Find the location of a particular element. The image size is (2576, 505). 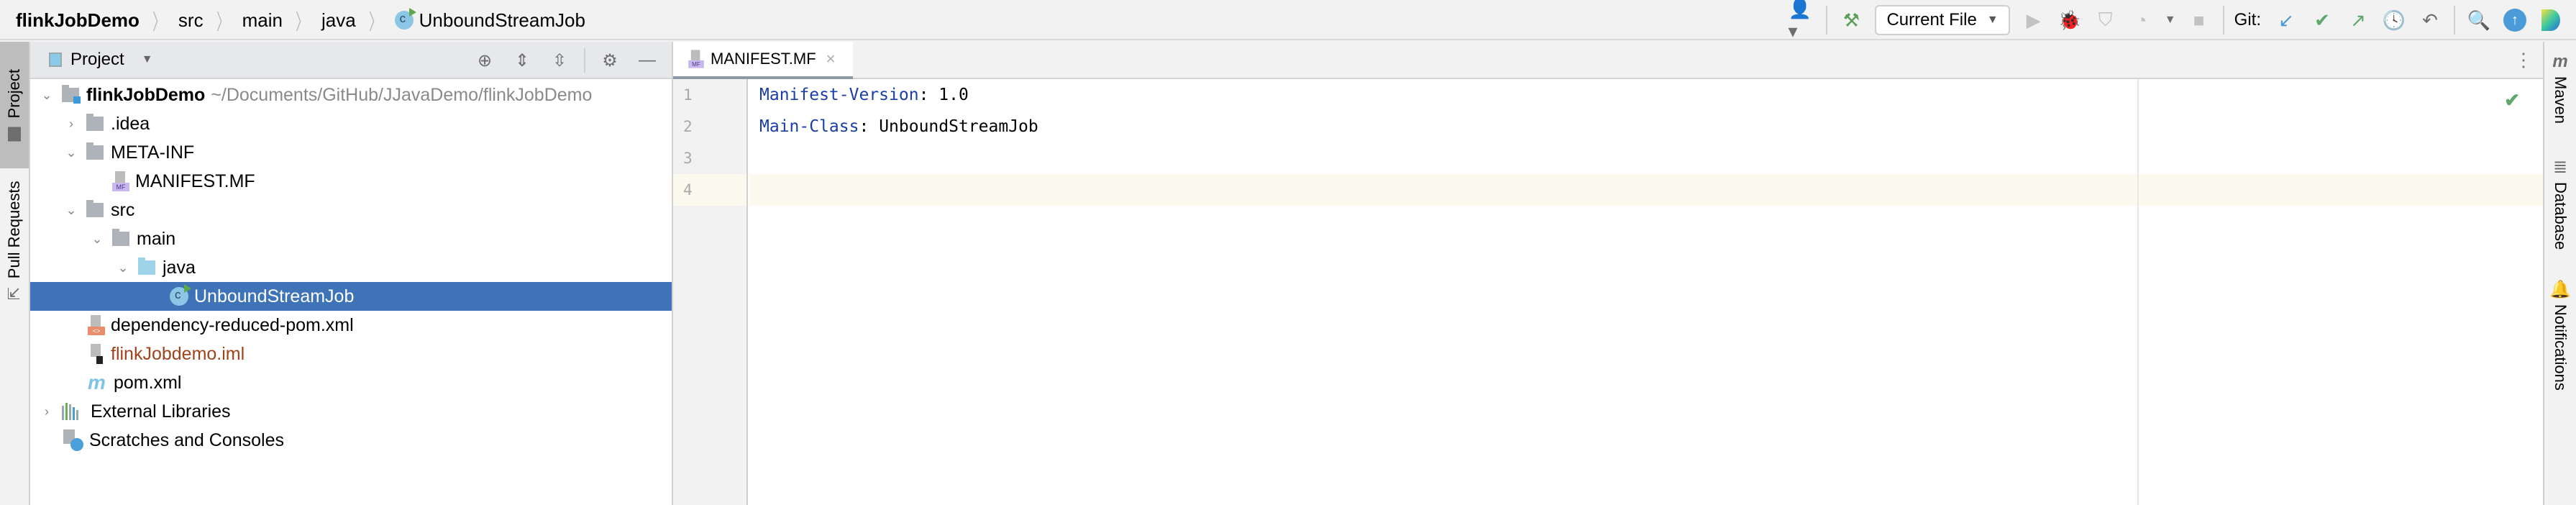

tree-item-dependency-reduced-pom: <> dependency-reduced-pom.xml is located at coordinates (351, 325).